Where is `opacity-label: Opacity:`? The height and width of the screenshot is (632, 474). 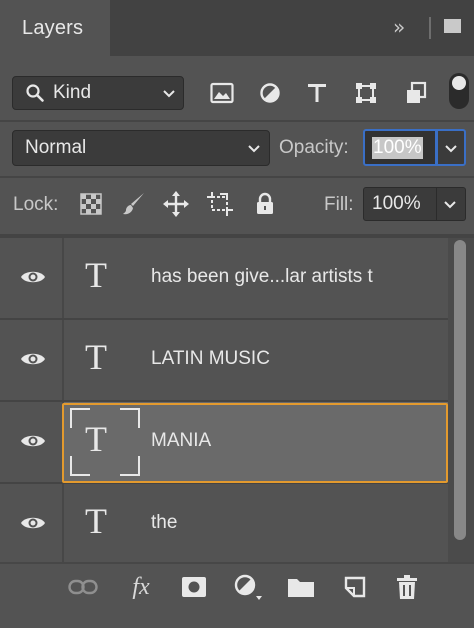 opacity-label: Opacity: is located at coordinates (314, 147).